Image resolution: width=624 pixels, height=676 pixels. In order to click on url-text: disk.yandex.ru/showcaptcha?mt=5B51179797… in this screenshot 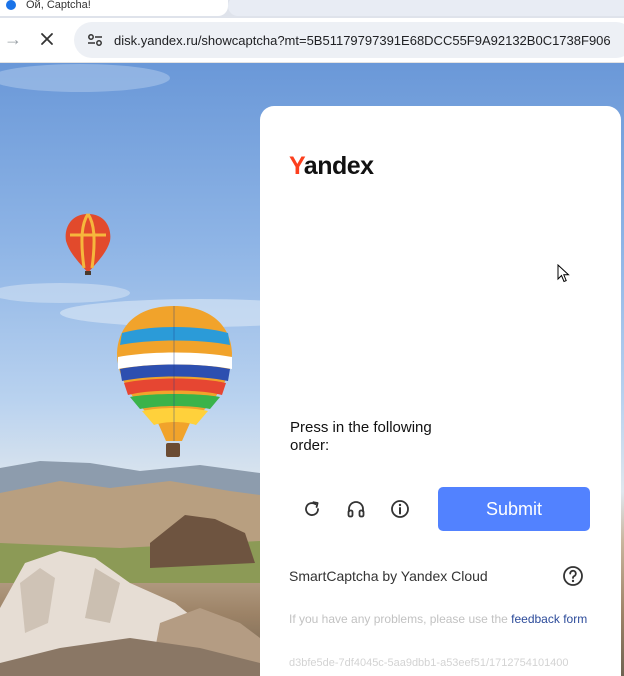, I will do `click(362, 40)`.